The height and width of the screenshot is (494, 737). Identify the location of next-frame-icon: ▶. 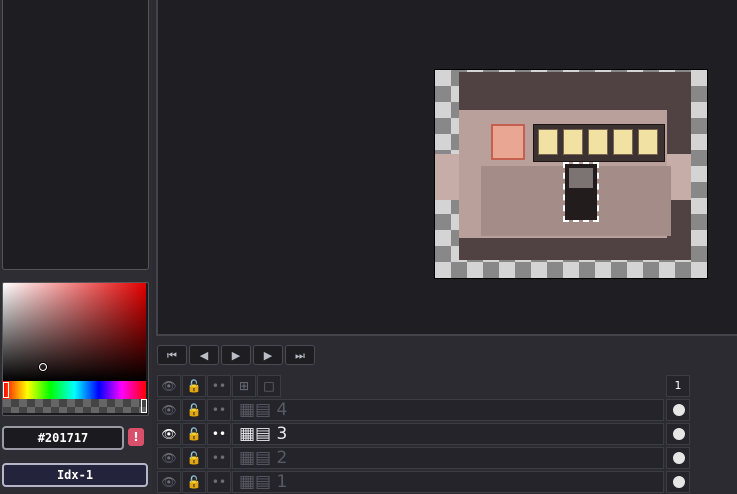
(268, 355).